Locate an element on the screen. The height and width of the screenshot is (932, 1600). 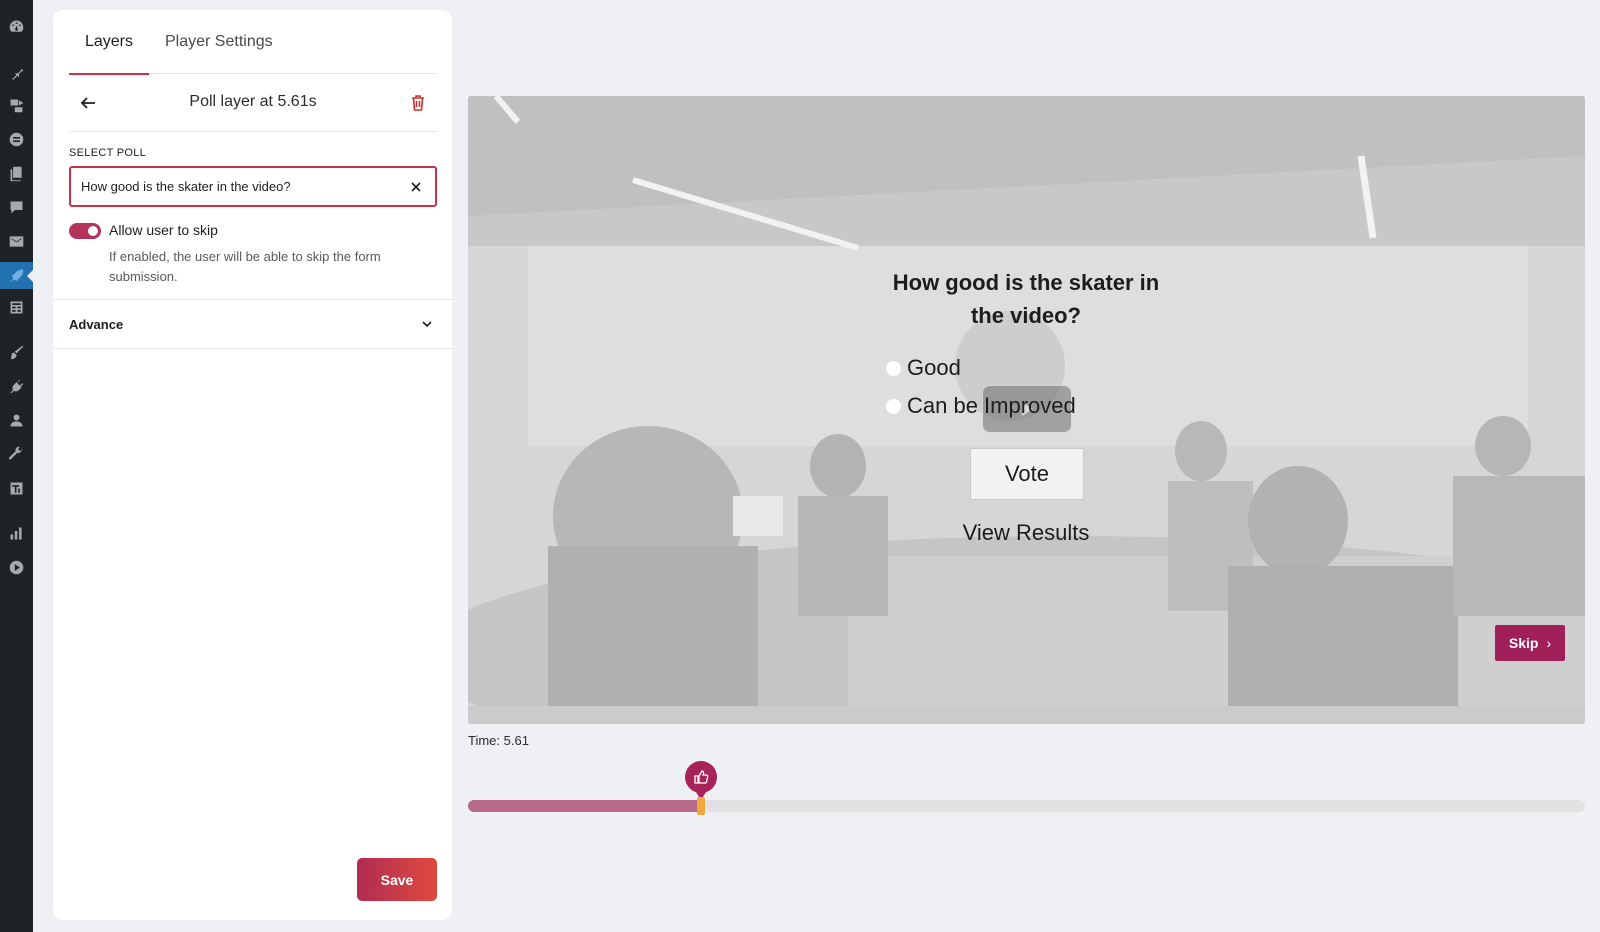
chevron-right-icon: › is located at coordinates (1549, 643).